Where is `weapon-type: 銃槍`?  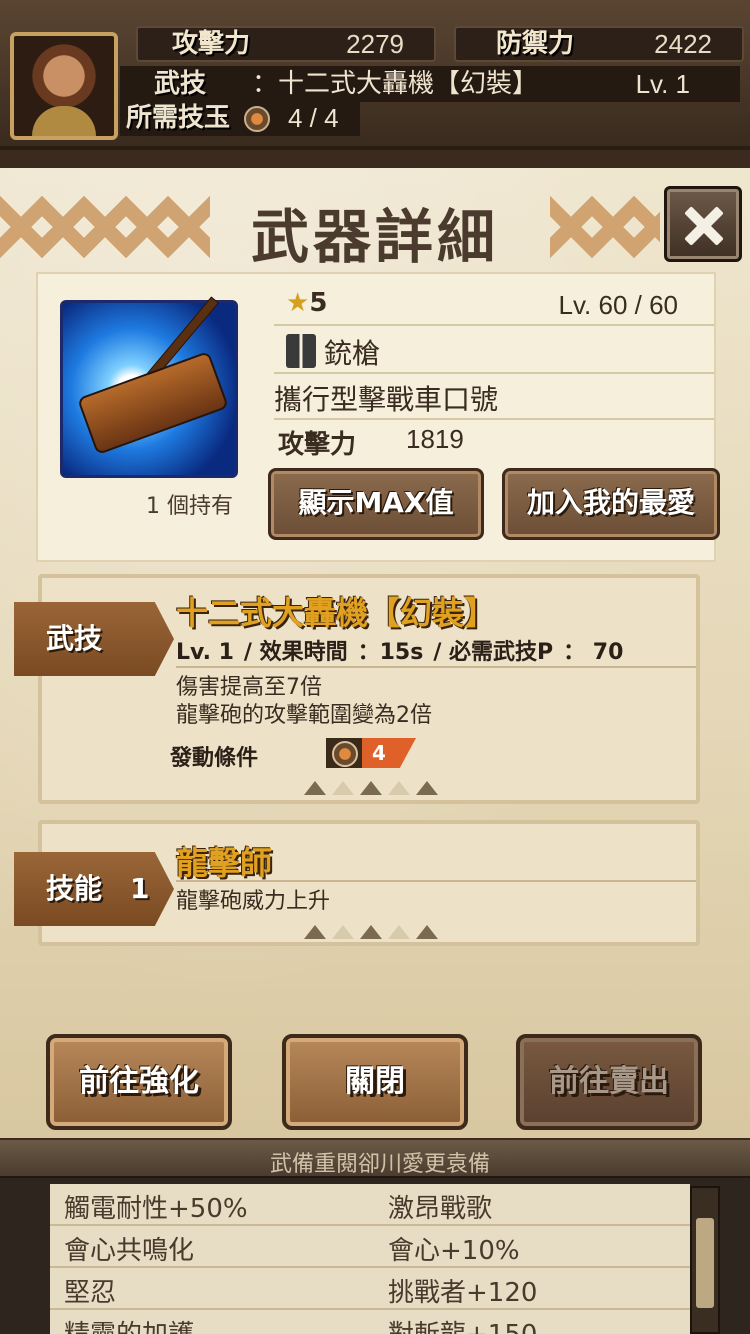 weapon-type: 銃槍 is located at coordinates (352, 353).